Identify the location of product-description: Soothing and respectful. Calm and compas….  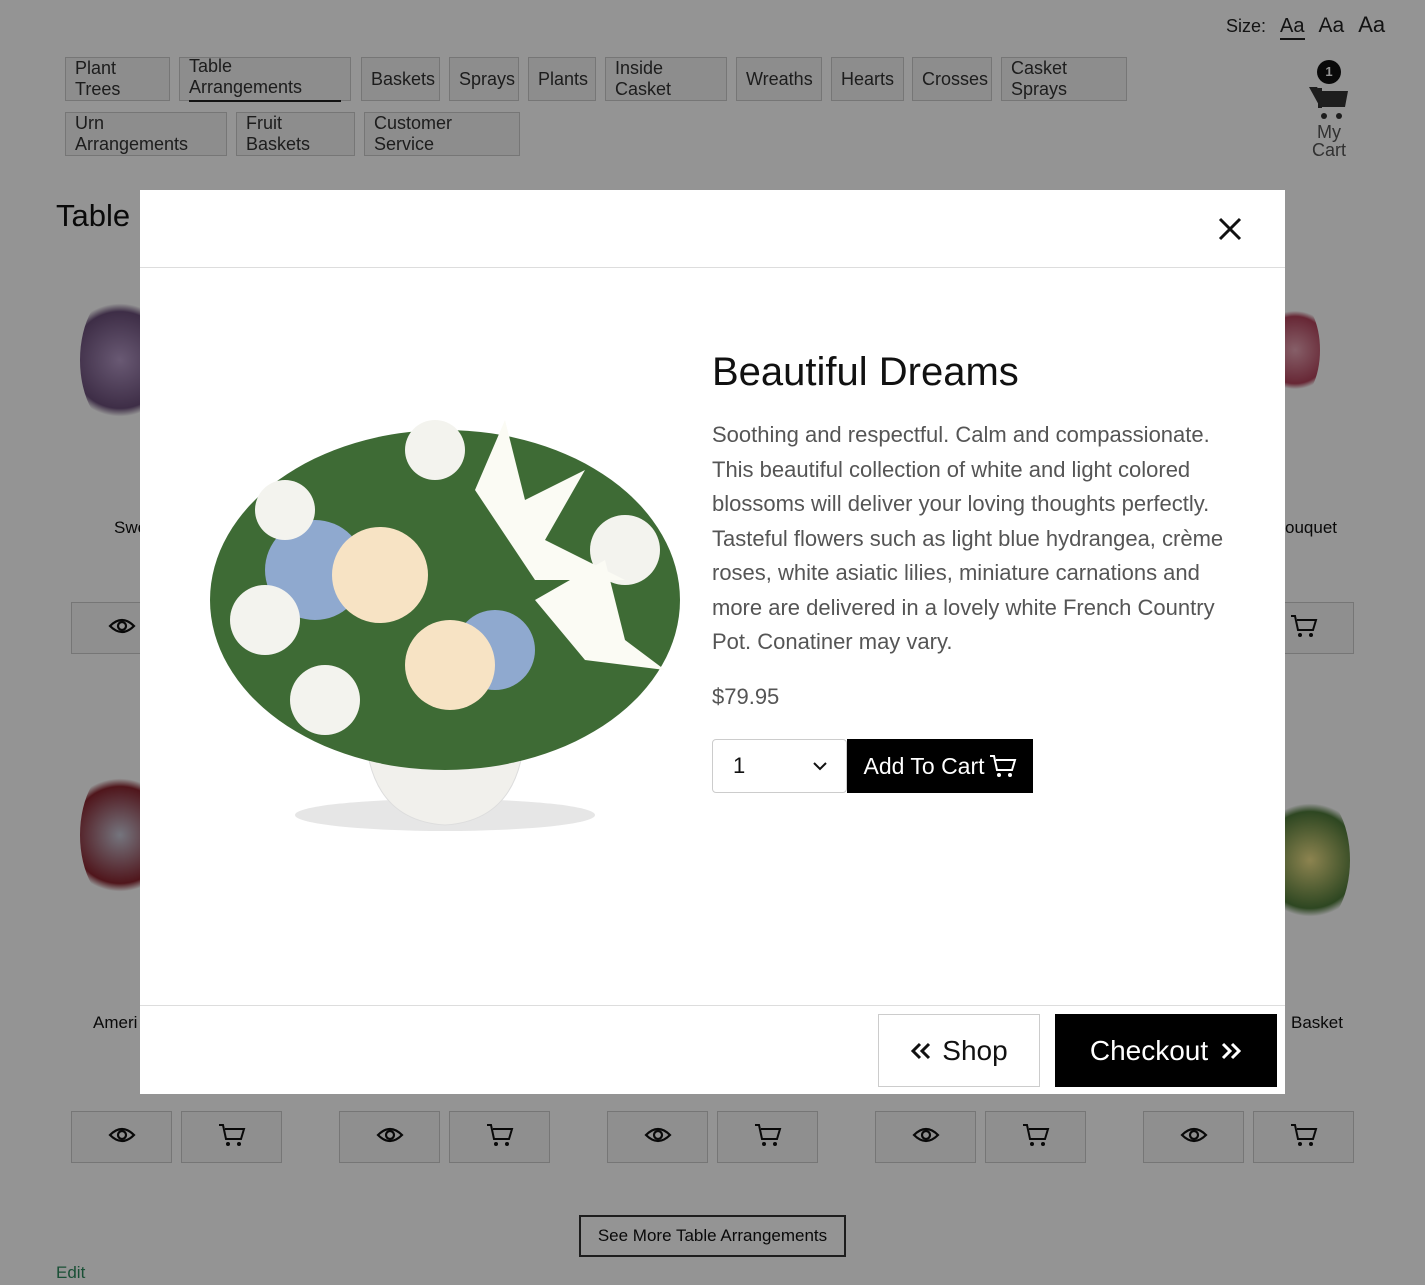
(968, 538).